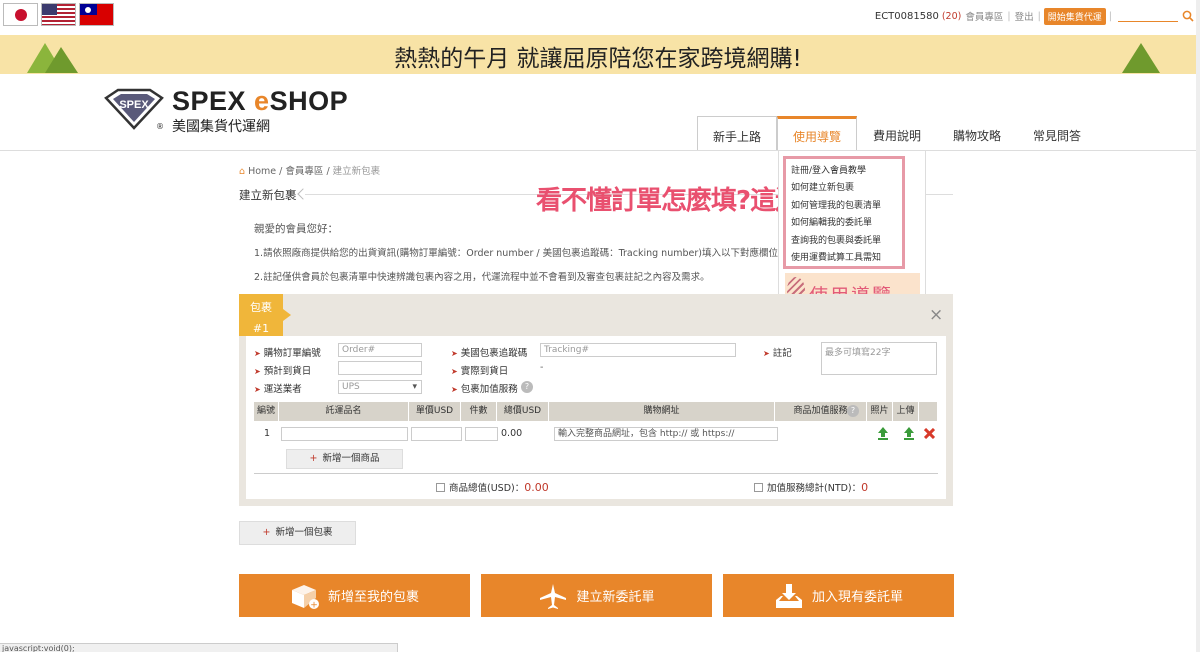  Describe the element at coordinates (952, 16) in the screenshot. I see `member-count: (20)` at that location.